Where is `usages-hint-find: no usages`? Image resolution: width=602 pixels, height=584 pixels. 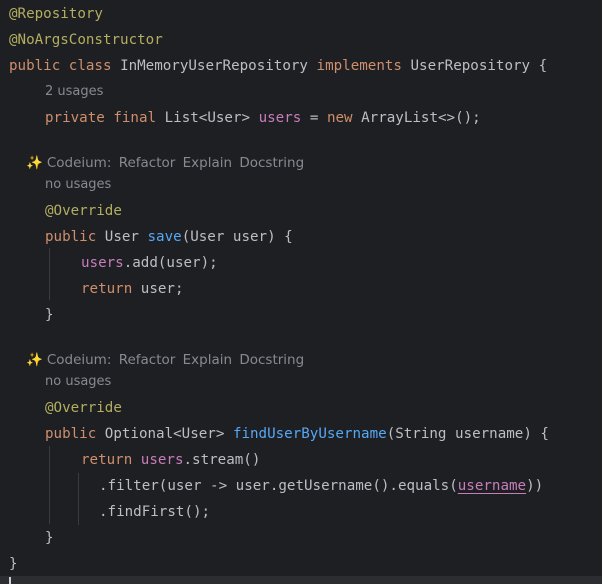 usages-hint-find: no usages is located at coordinates (78, 382).